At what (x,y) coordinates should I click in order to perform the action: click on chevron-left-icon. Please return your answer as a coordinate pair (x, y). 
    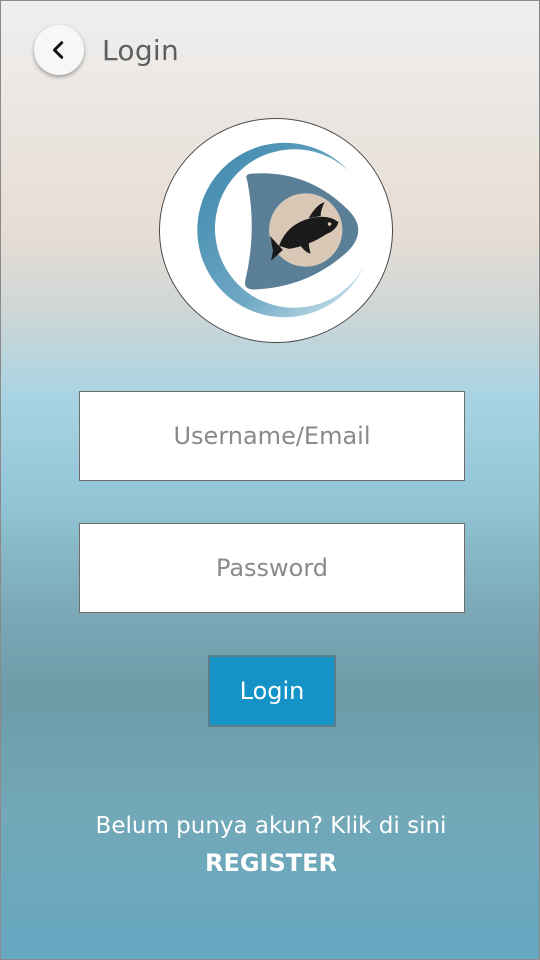
    Looking at the image, I should click on (58, 50).